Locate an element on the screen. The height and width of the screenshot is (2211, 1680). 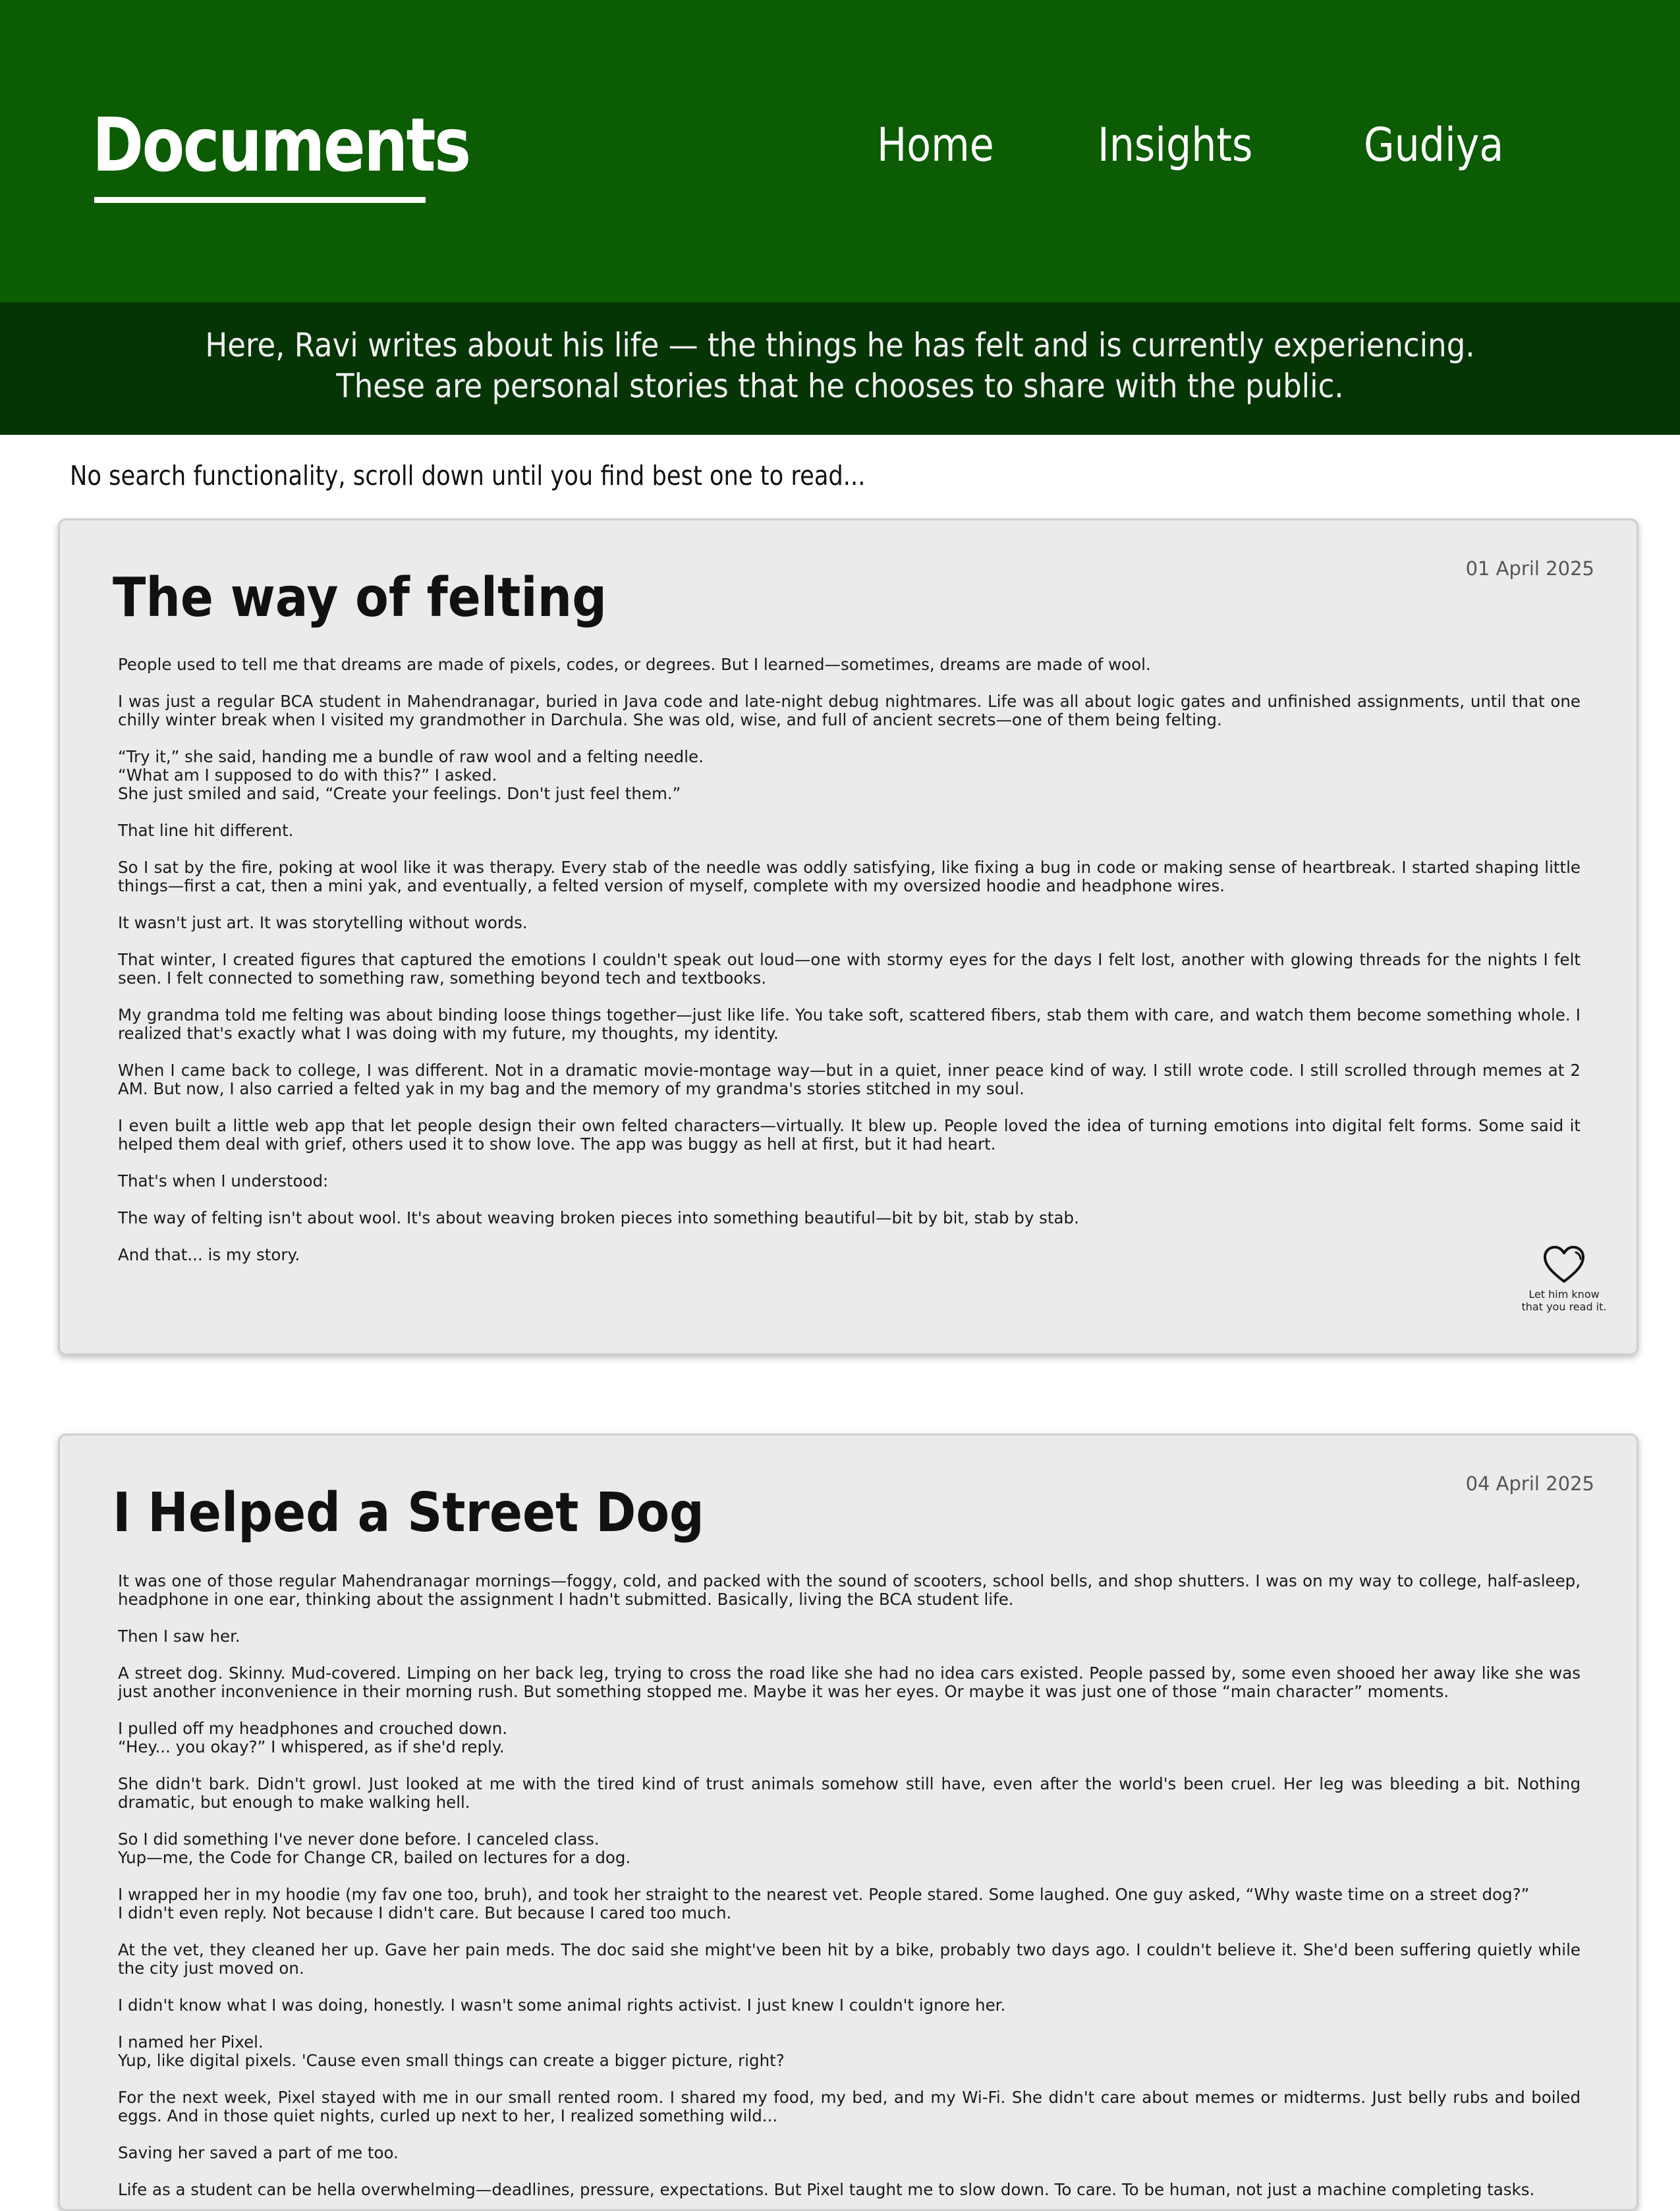
post-date: 01 April 2025 is located at coordinates (1529, 568).